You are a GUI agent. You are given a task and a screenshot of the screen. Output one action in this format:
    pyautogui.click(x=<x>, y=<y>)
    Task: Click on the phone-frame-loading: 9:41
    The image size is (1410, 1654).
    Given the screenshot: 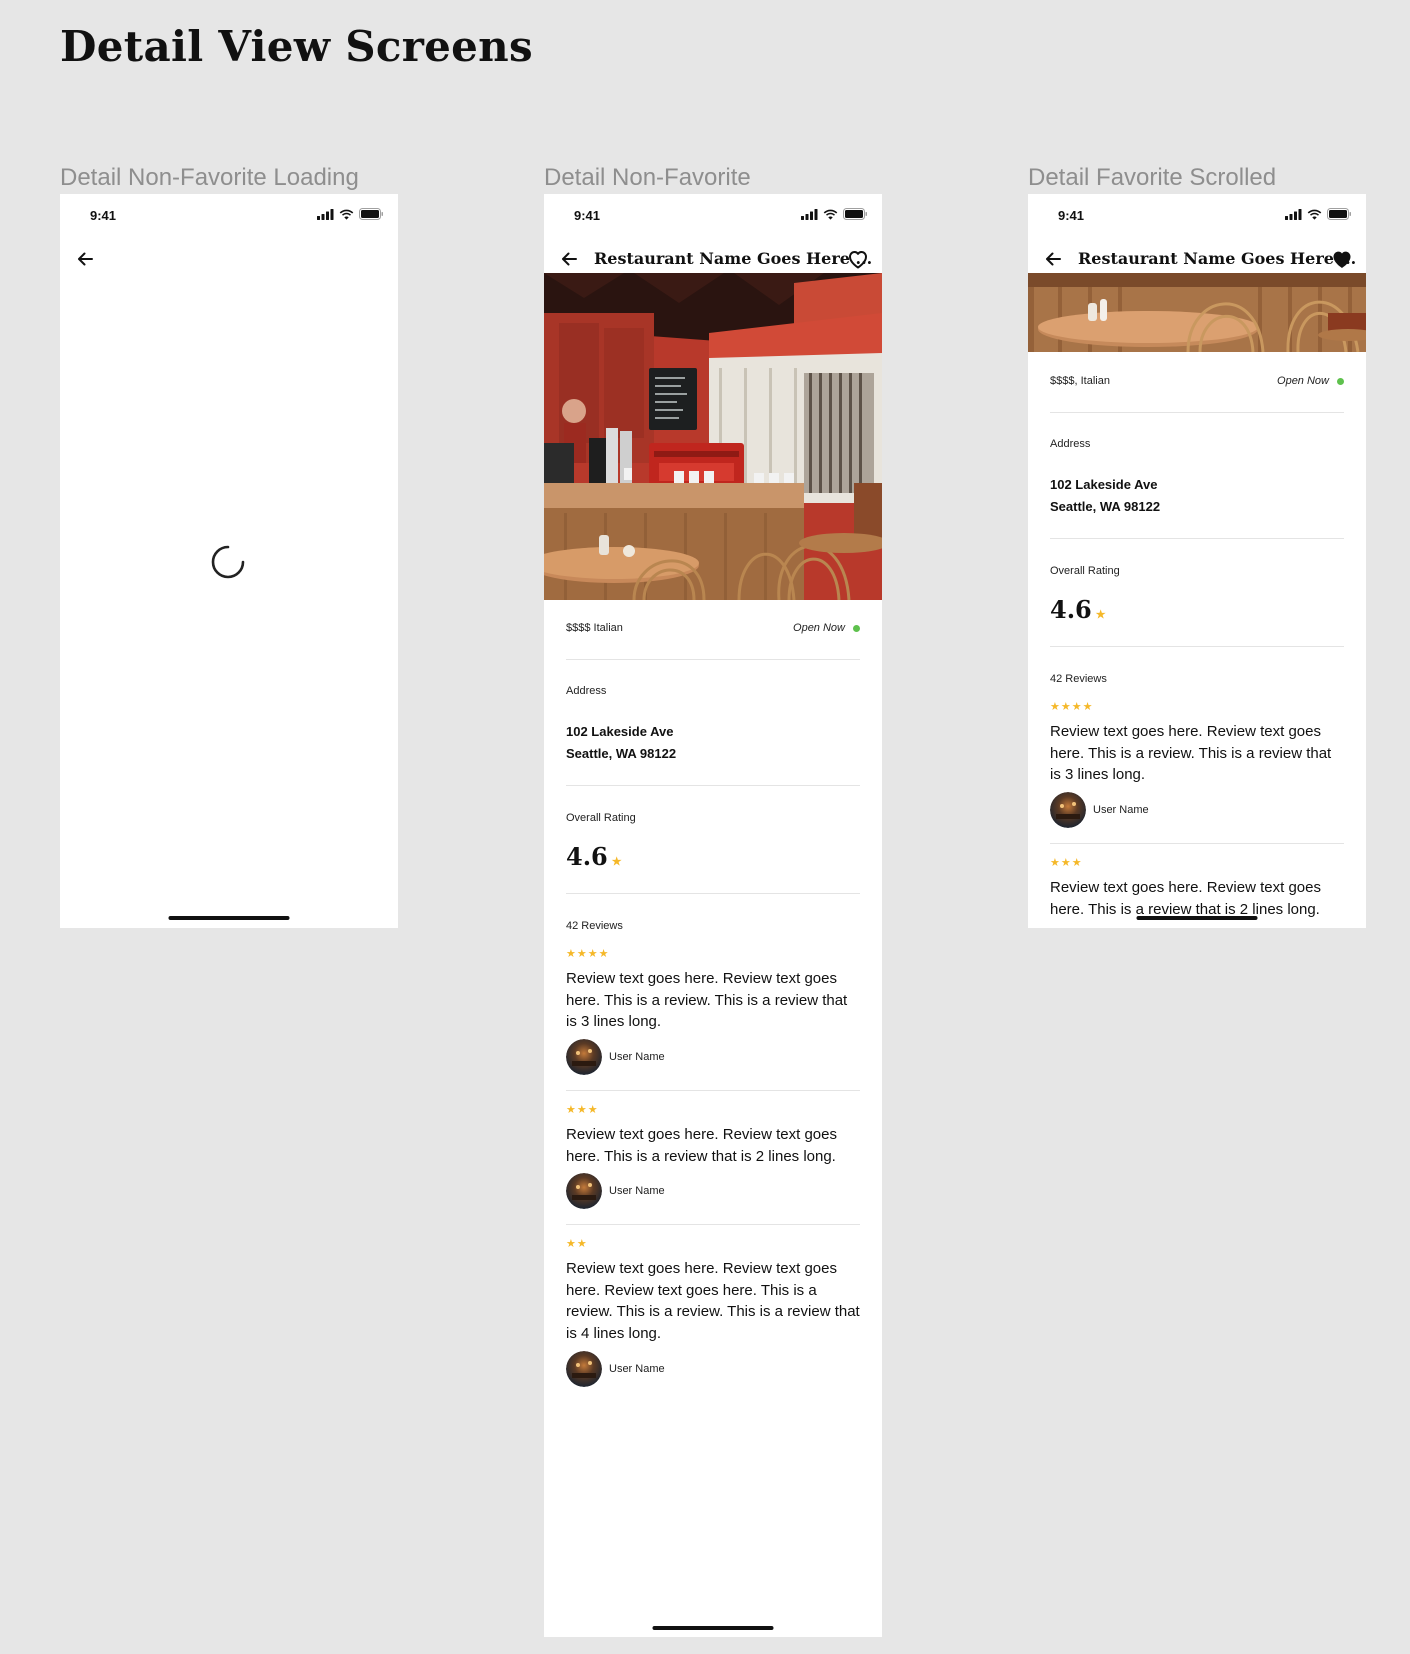 What is the action you would take?
    pyautogui.click(x=229, y=561)
    